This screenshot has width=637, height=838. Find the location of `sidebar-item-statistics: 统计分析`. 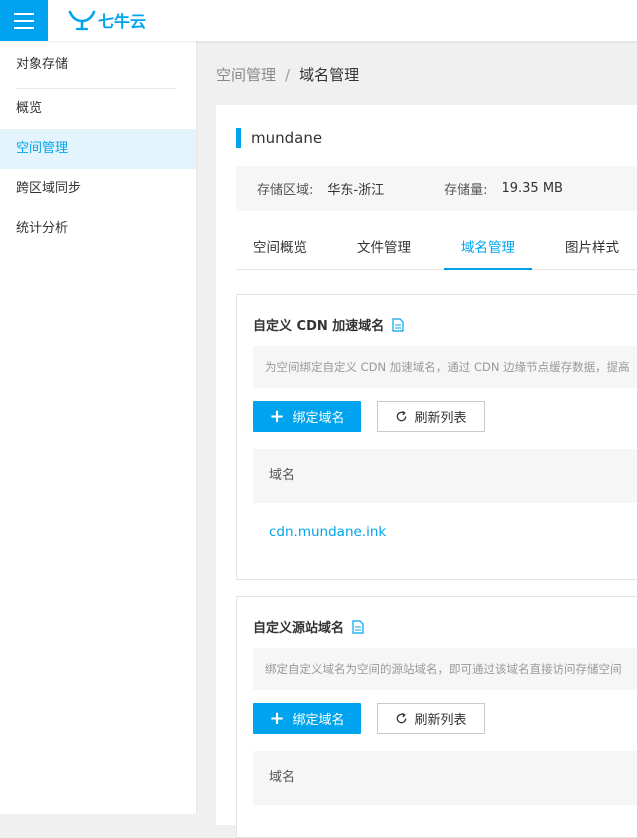

sidebar-item-statistics: 统计分析 is located at coordinates (98, 229).